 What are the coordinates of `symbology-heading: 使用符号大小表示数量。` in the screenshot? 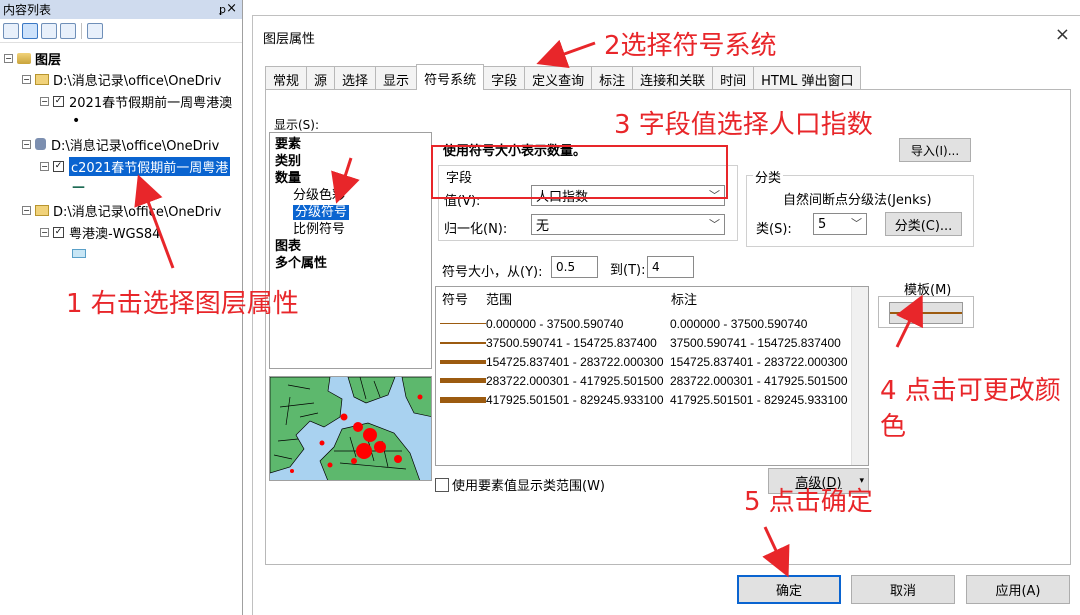 It's located at (515, 151).